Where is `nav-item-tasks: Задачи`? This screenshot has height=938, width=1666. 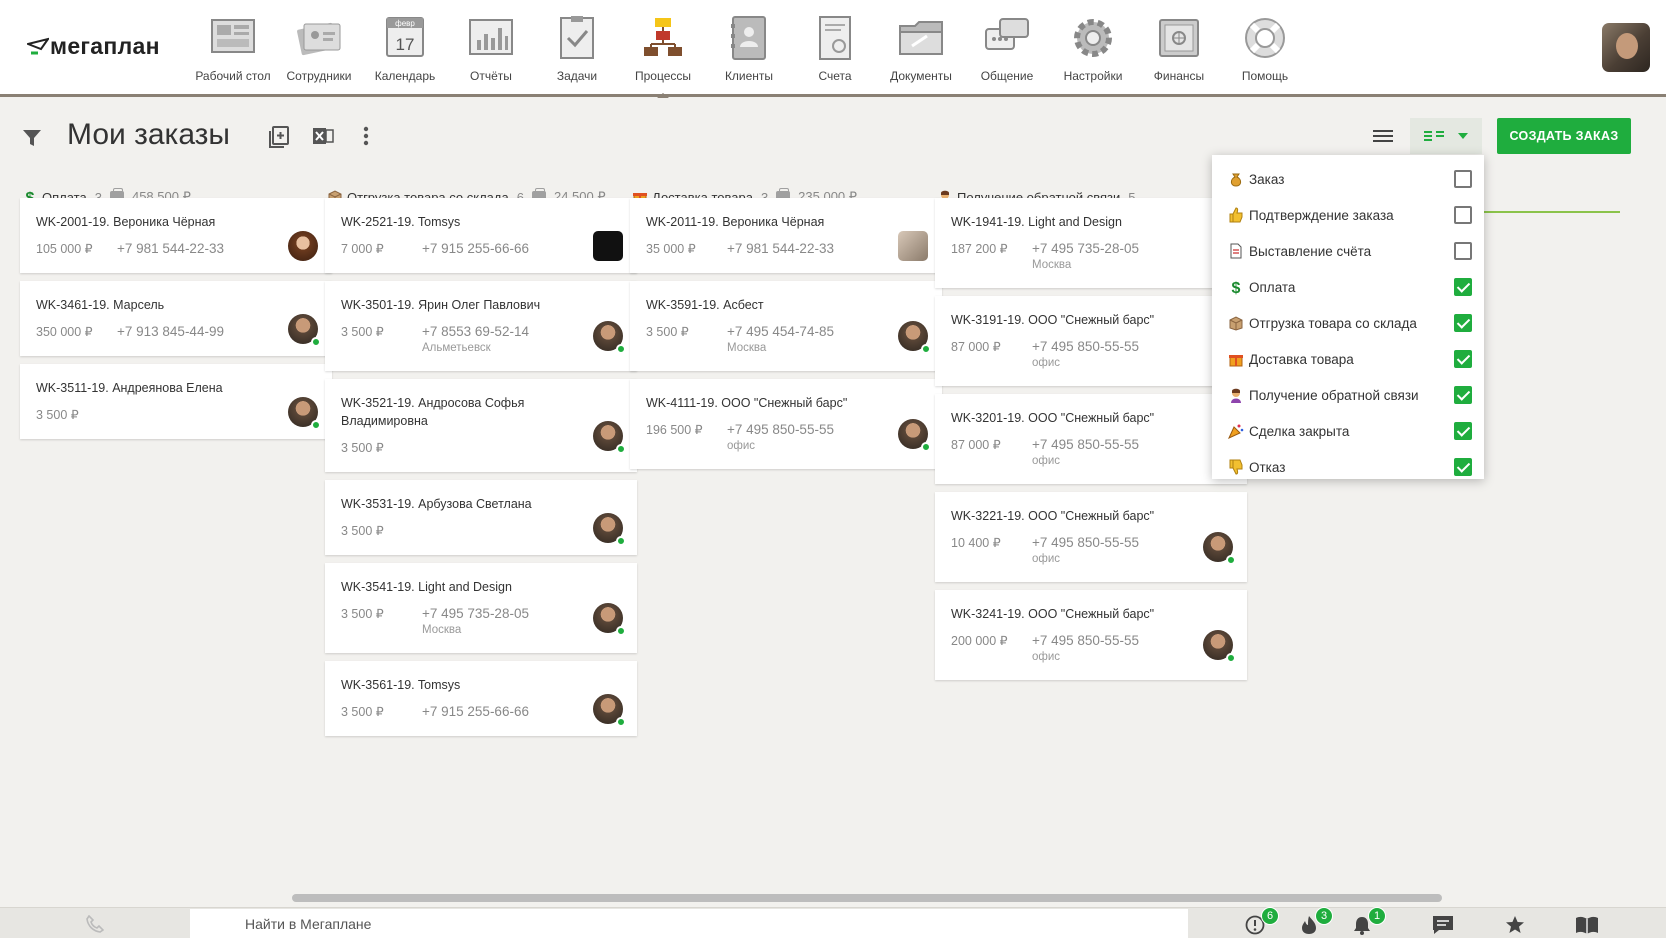
nav-item-tasks: Задачи is located at coordinates (577, 47).